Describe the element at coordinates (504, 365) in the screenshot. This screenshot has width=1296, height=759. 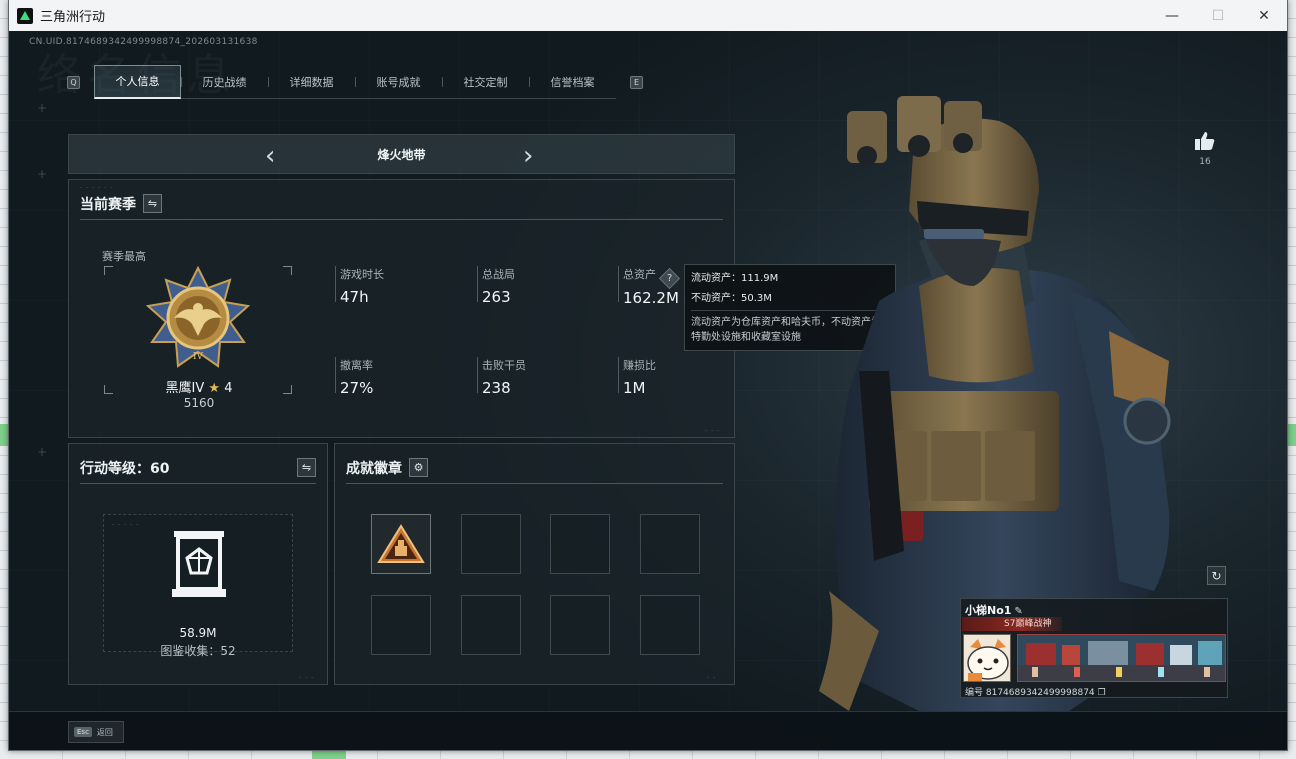
I see `stat-label: 击败干员` at that location.